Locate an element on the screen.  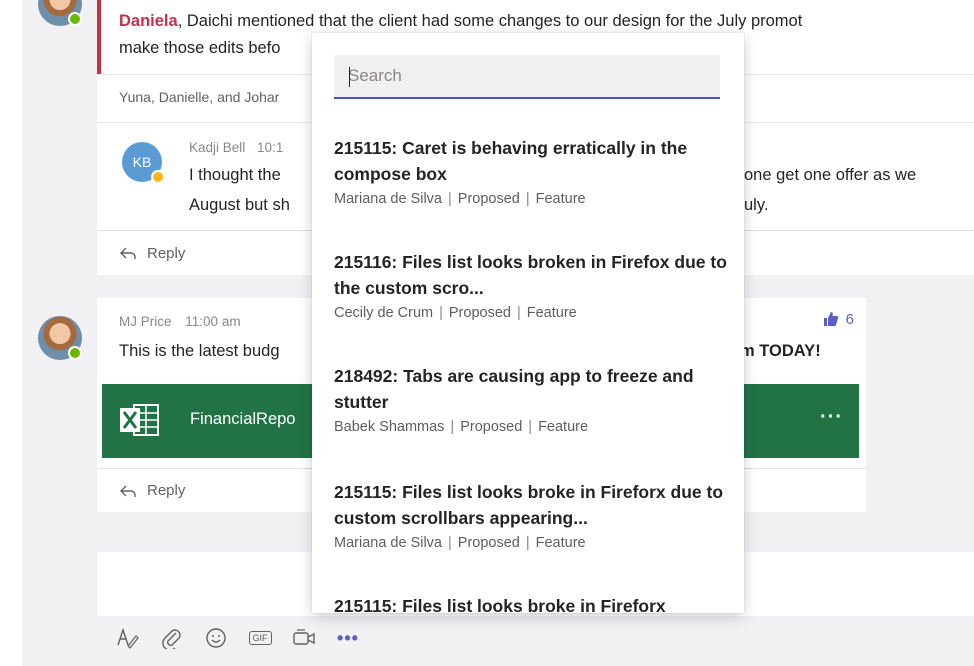
reply-time: 10:1 is located at coordinates (270, 147).